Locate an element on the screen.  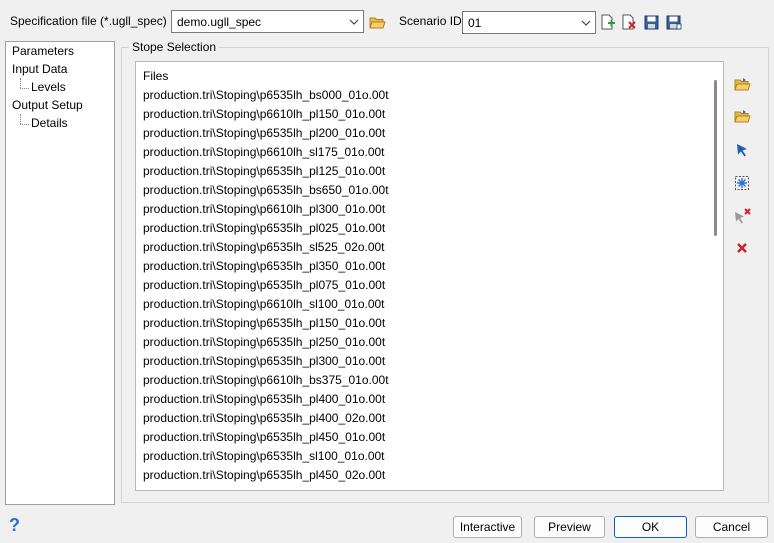
delete-scenario-icon is located at coordinates (629, 22).